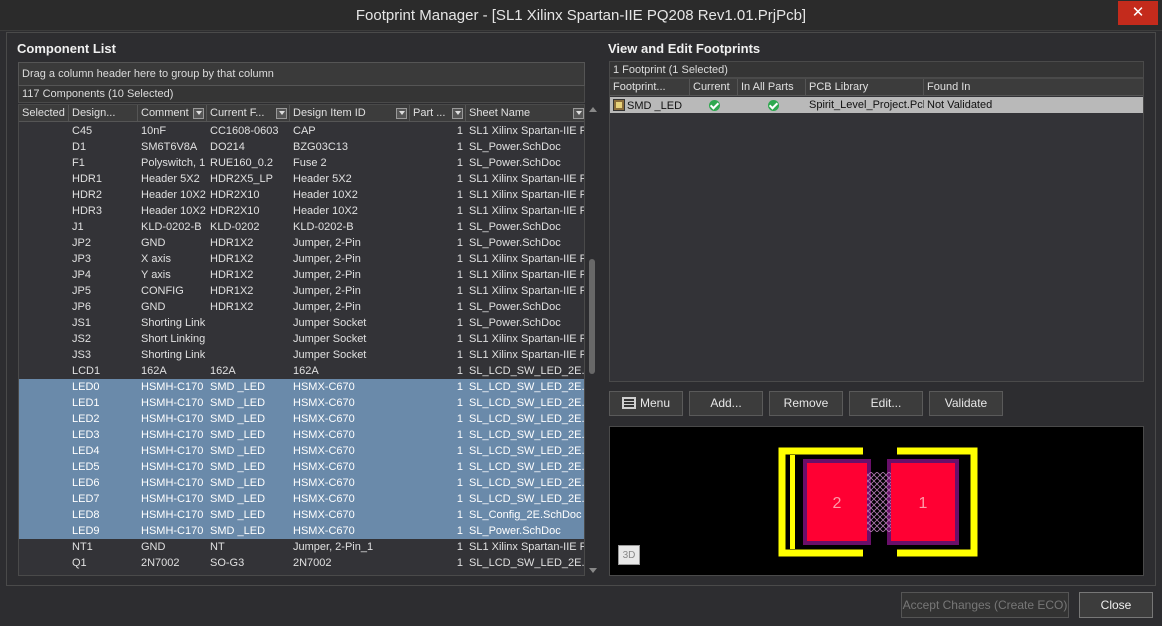  What do you see at coordinates (1116, 605) in the screenshot?
I see `close-button: Close` at bounding box center [1116, 605].